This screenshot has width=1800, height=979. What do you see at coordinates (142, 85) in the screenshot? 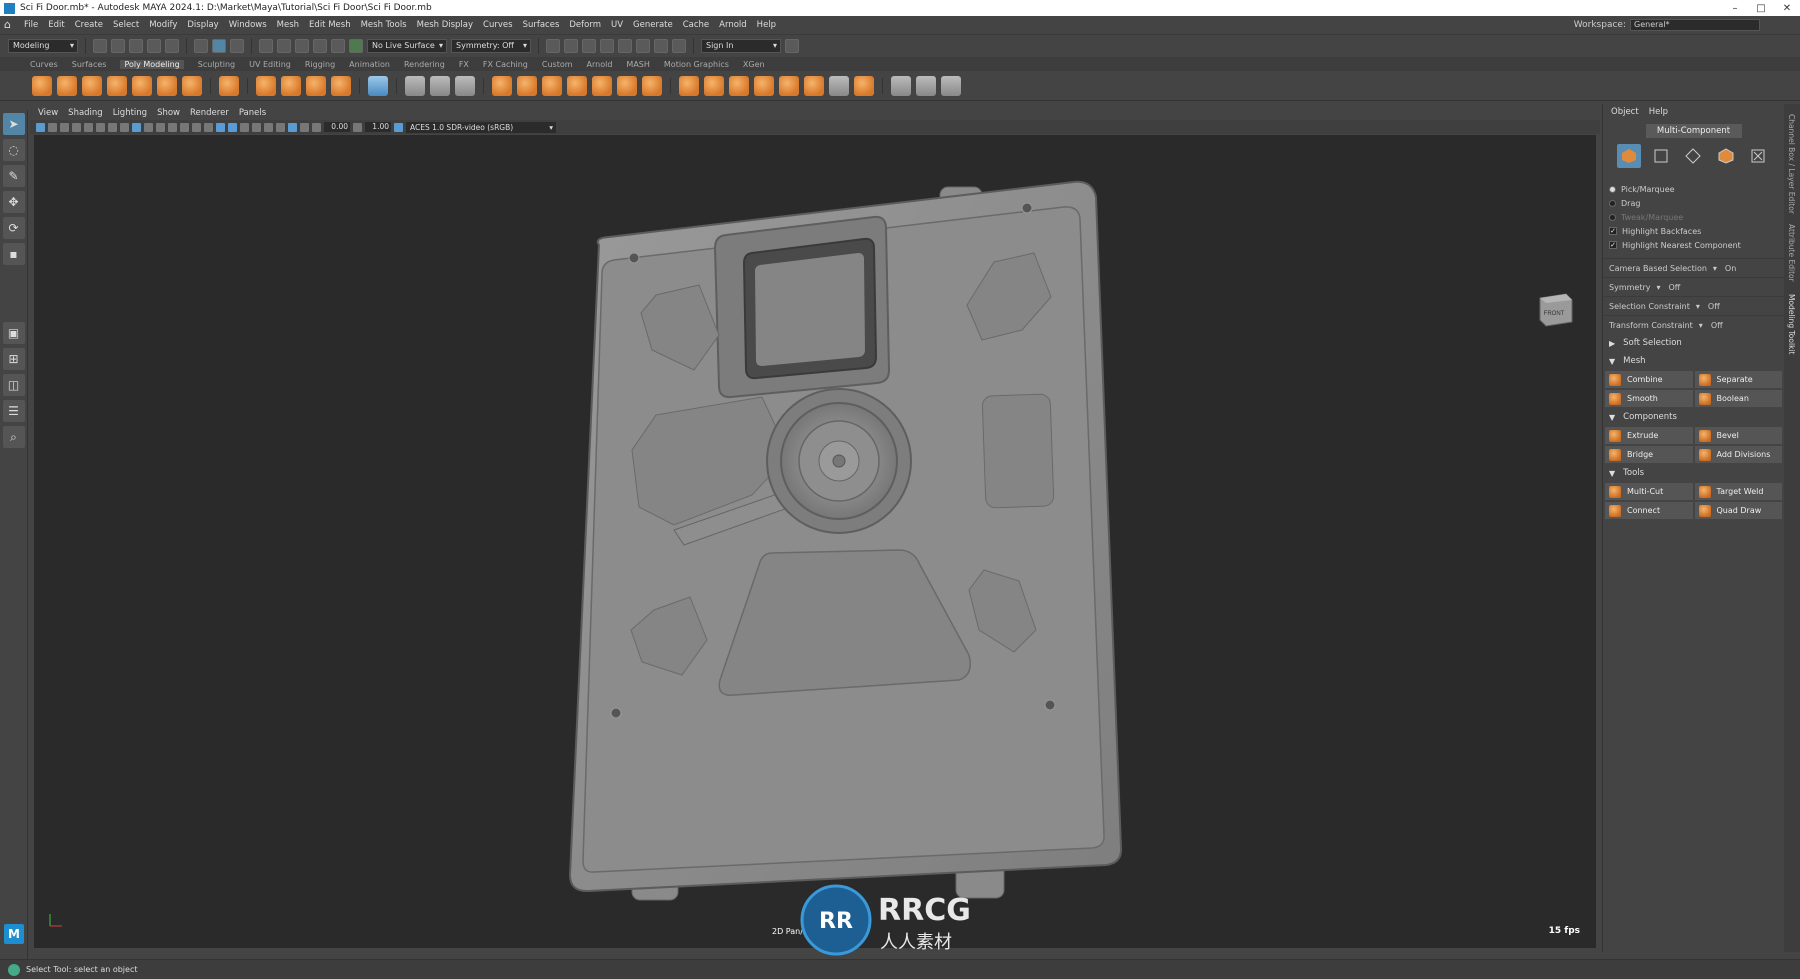
I see `poly-torus-icon` at bounding box center [142, 85].